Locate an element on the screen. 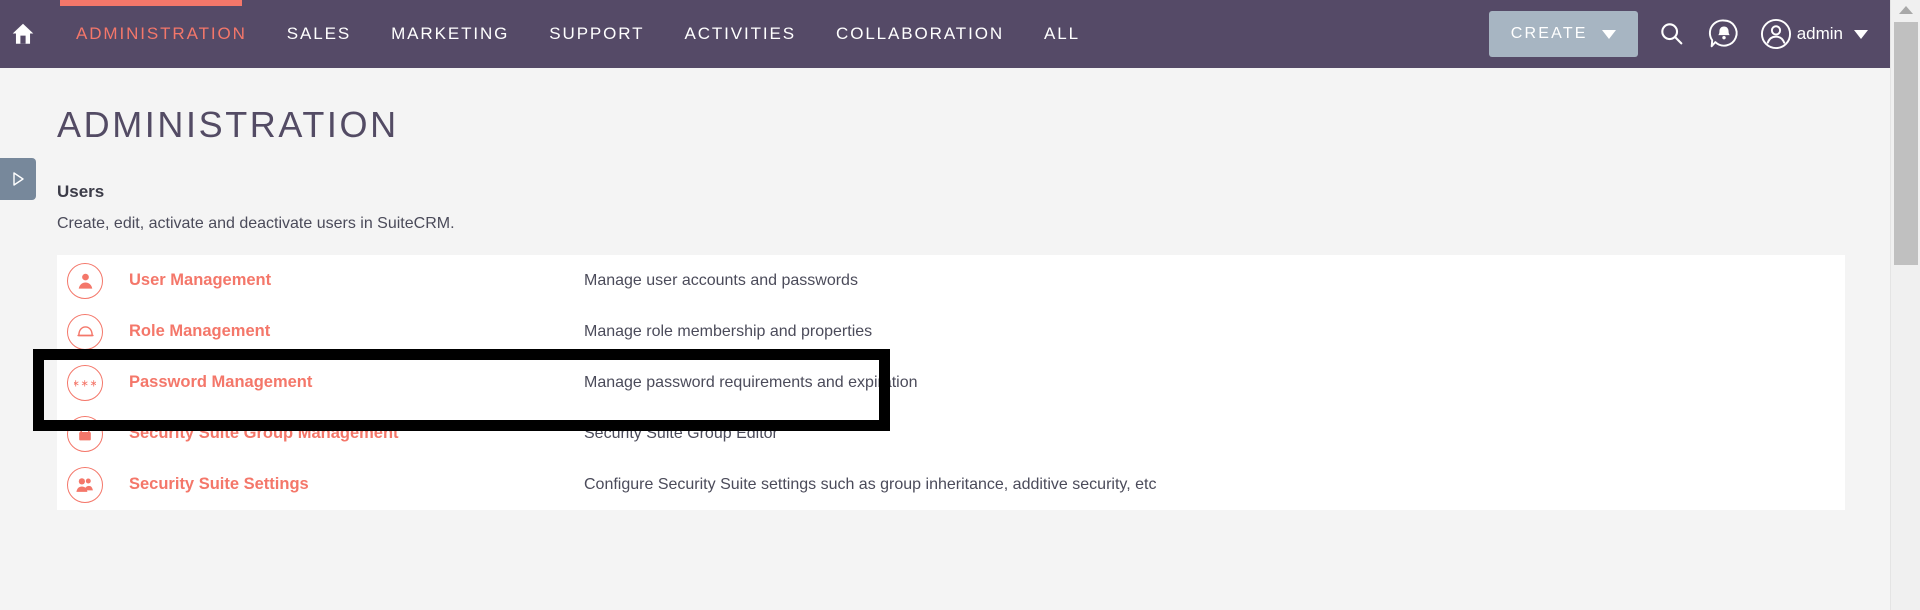 The height and width of the screenshot is (610, 1920). two-users-icon is located at coordinates (85, 484).